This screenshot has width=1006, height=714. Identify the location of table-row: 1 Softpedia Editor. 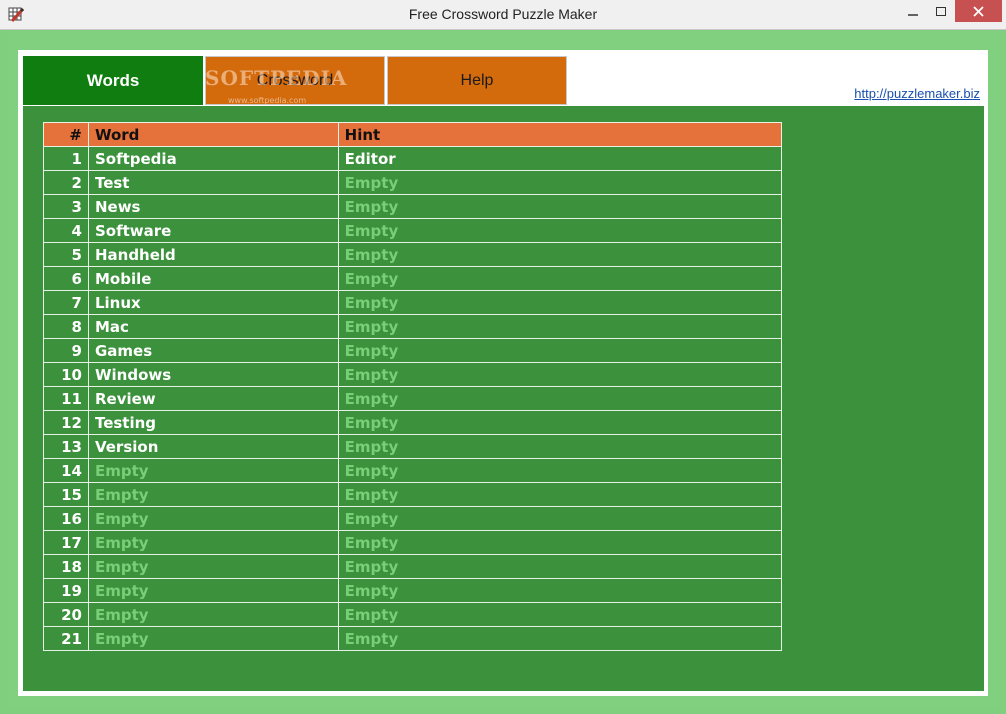
(413, 158).